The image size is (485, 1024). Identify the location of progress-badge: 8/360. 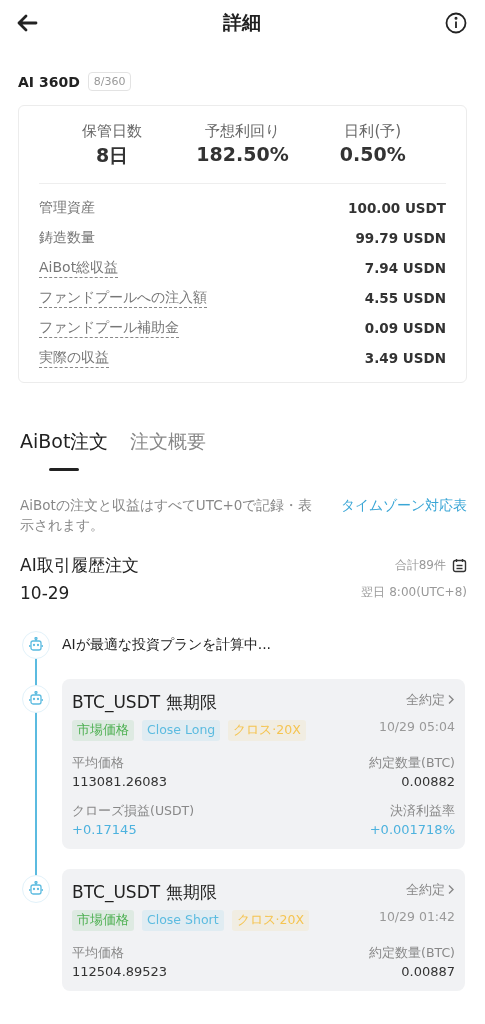
(109, 81).